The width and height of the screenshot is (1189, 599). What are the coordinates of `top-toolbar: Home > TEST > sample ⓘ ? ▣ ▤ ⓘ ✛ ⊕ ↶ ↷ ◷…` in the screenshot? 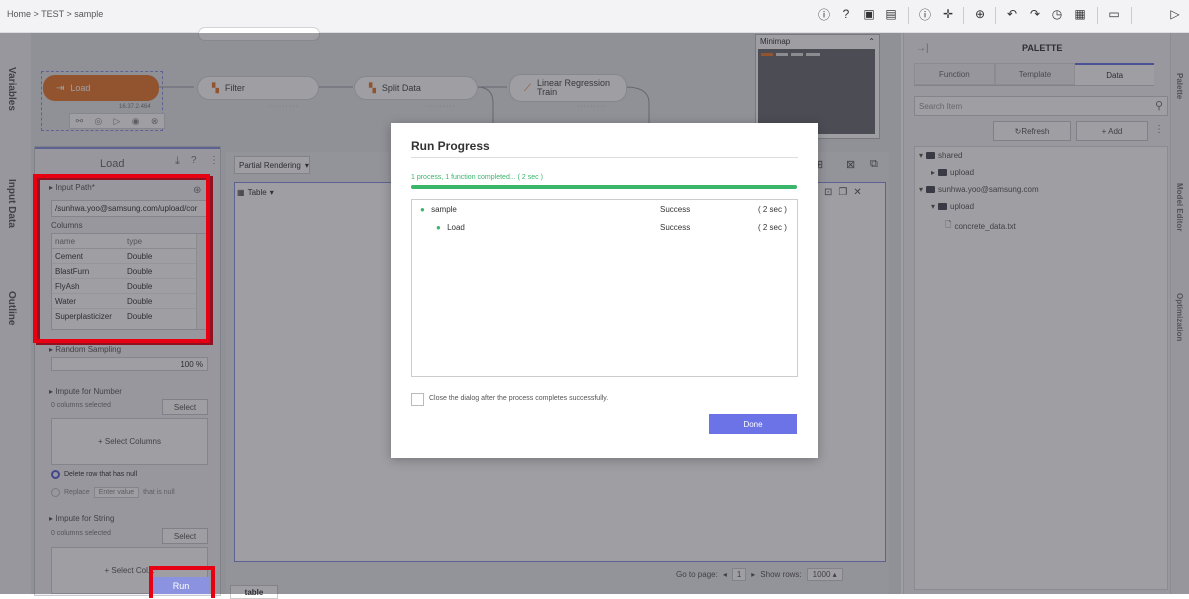 It's located at (594, 16).